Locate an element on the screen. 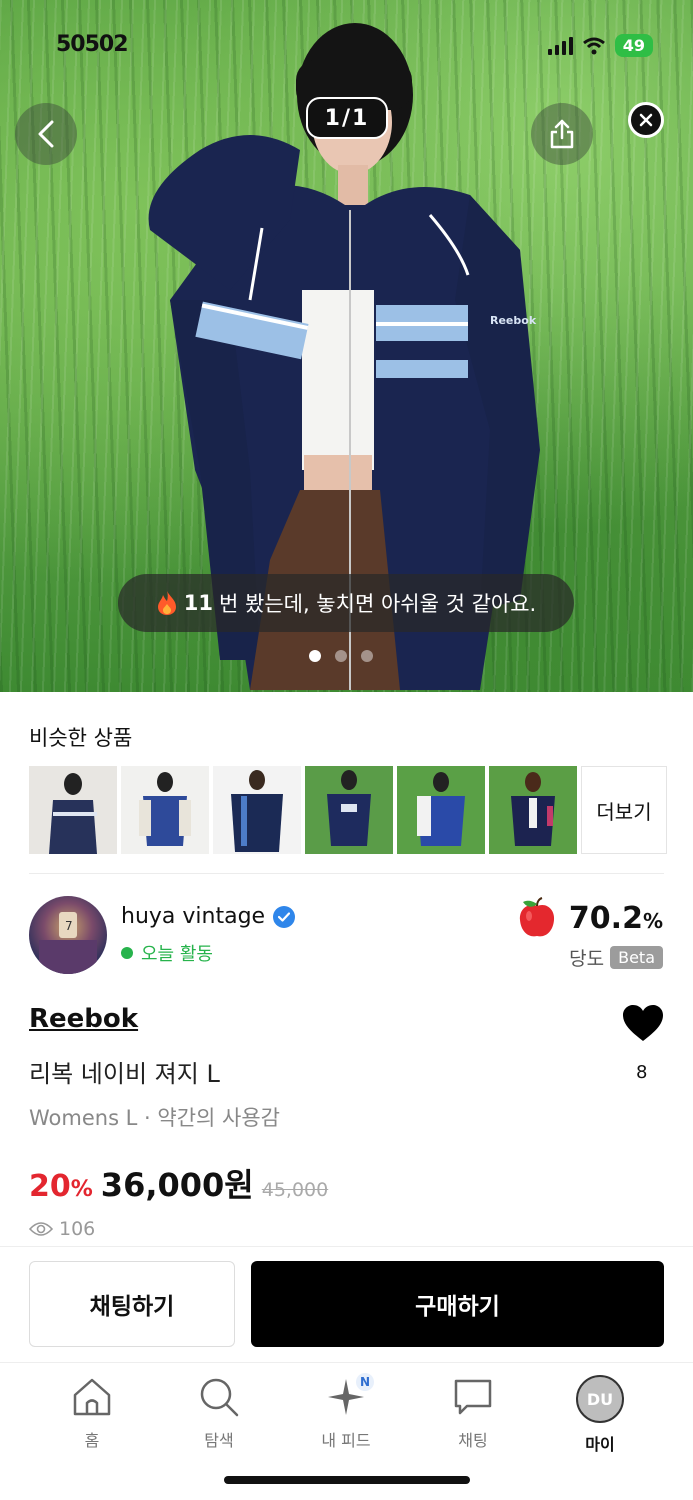 The width and height of the screenshot is (693, 1500). discount-rate: 20% is located at coordinates (61, 1186).